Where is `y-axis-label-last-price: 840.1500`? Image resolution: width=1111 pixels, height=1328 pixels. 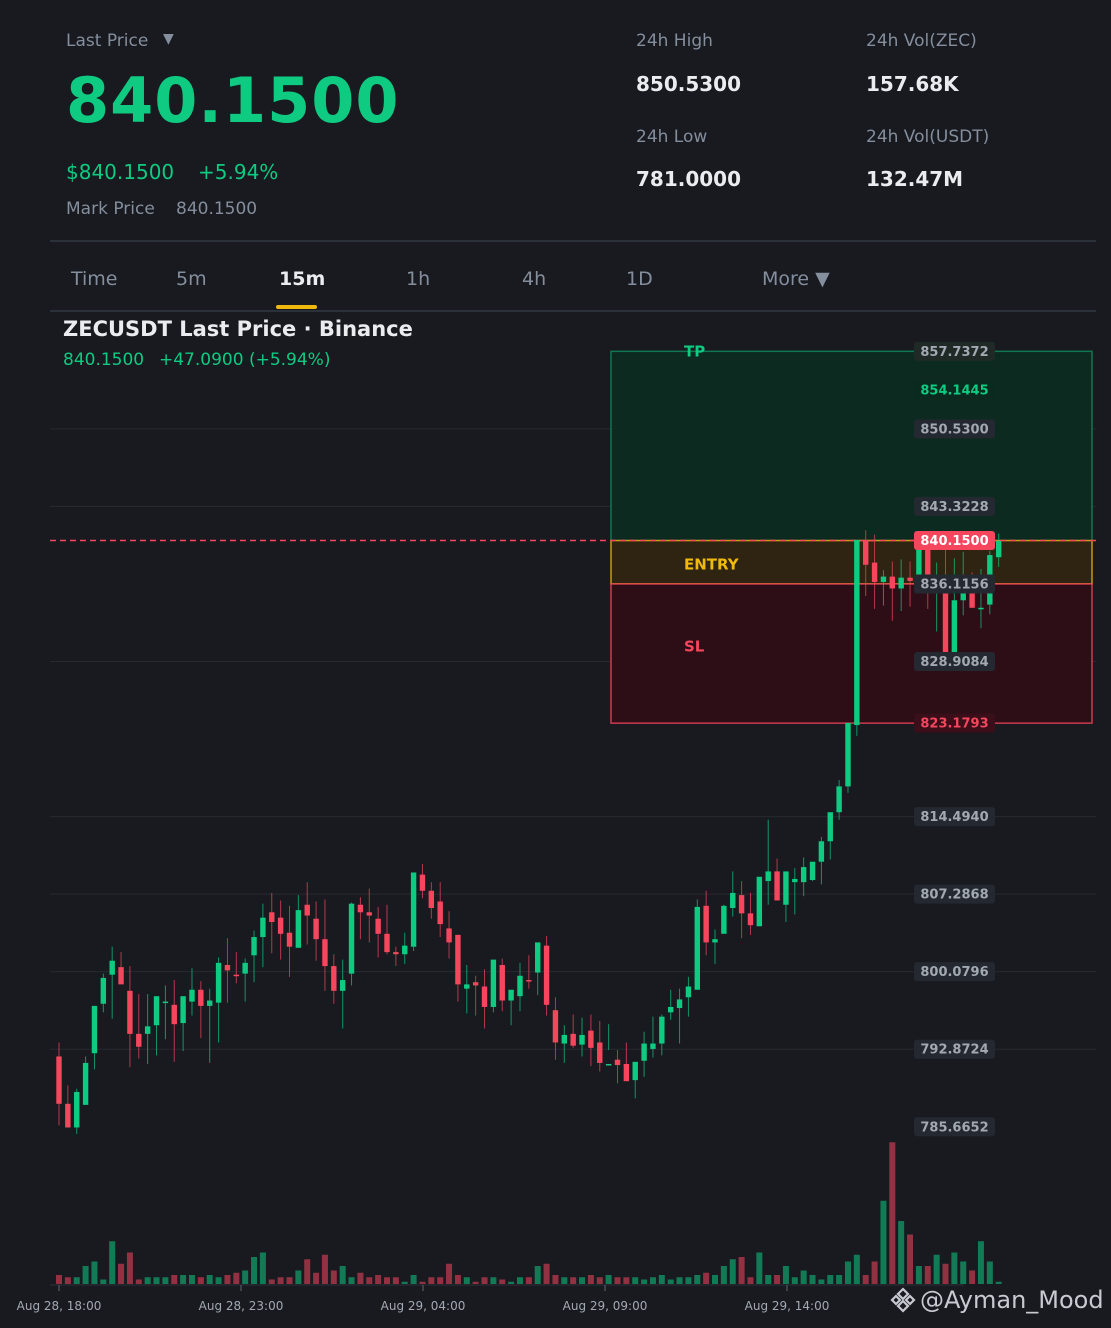 y-axis-label-last-price: 840.1500 is located at coordinates (954, 541).